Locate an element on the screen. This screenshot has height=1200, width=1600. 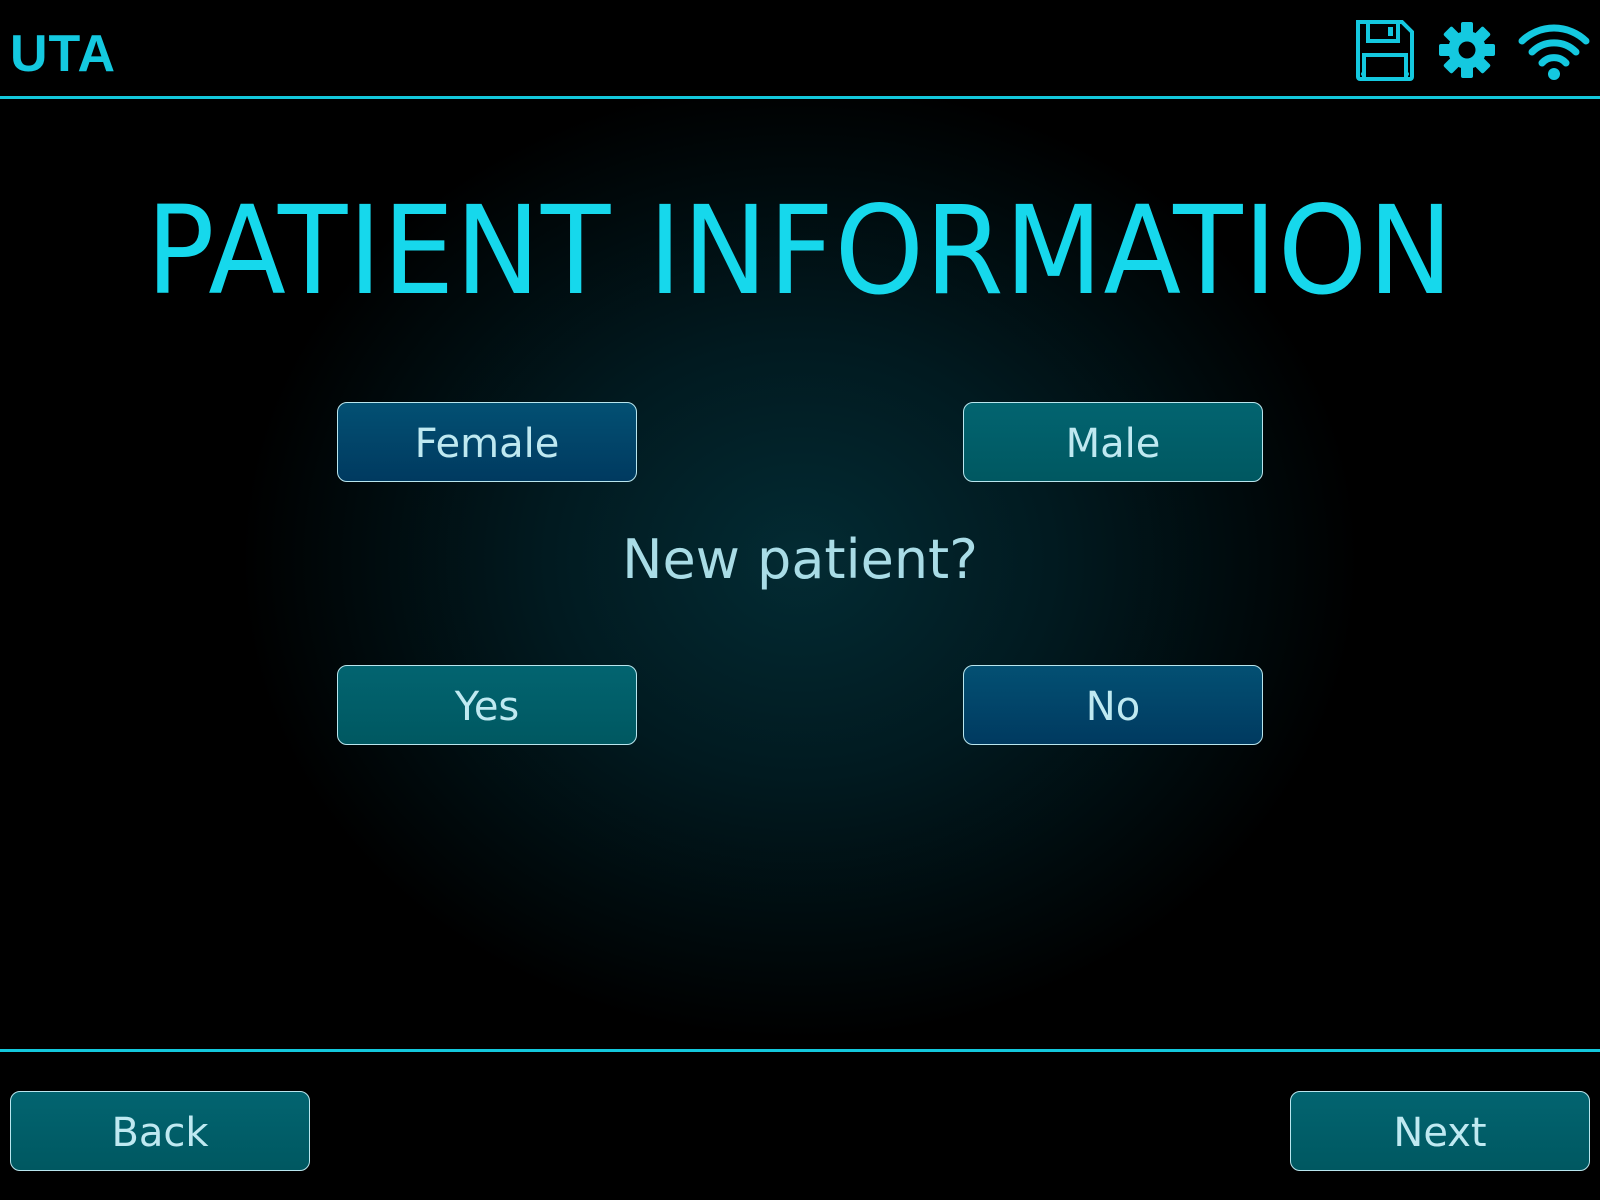
save-icon is located at coordinates (1385, 50).